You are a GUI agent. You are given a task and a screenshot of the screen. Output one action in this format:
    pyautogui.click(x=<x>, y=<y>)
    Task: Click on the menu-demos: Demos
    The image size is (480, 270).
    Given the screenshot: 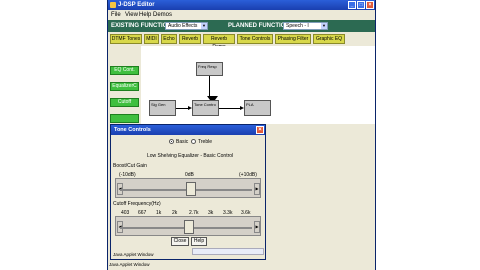 What is the action you would take?
    pyautogui.click(x=162, y=15)
    